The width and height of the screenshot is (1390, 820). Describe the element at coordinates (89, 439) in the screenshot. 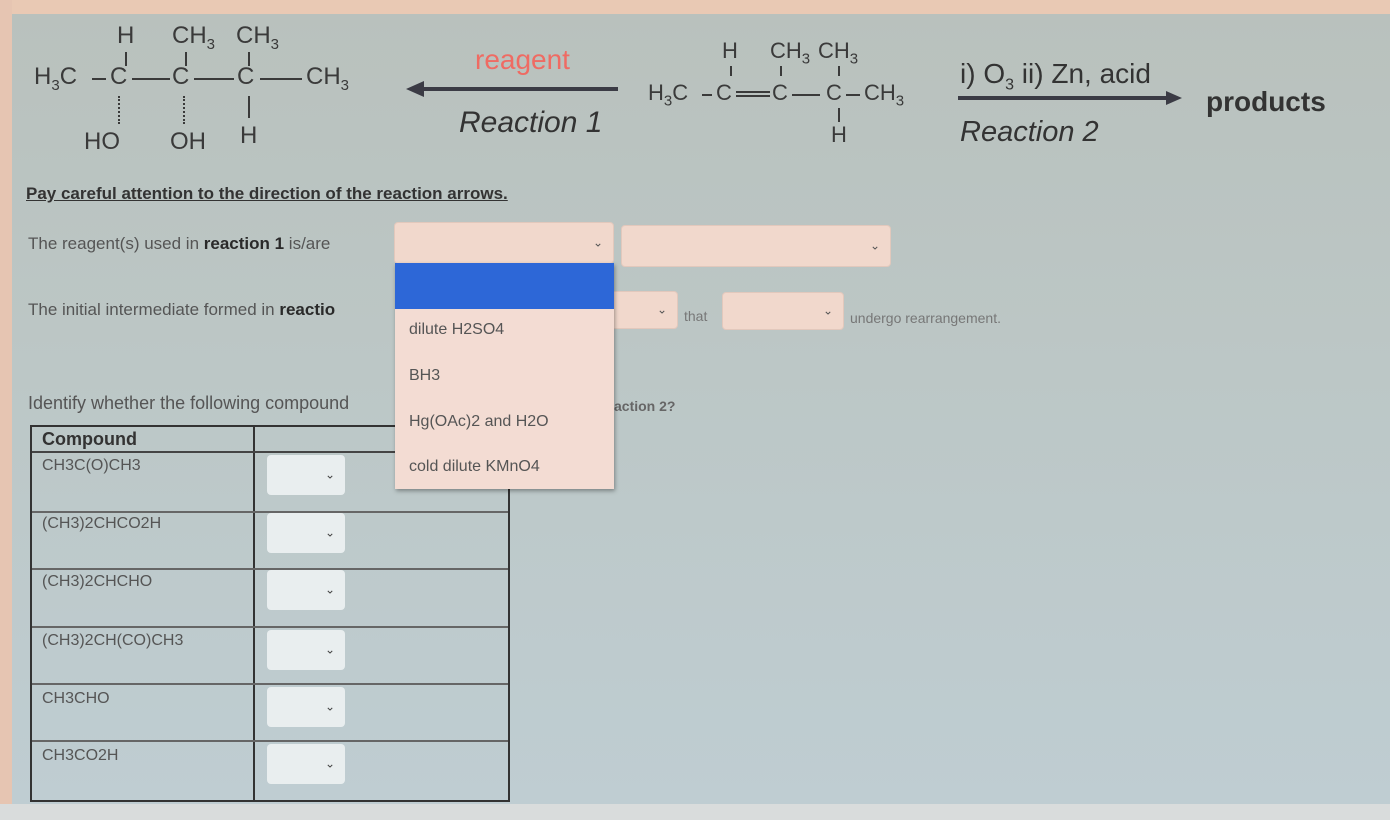

I see `header-compound: Compound` at that location.